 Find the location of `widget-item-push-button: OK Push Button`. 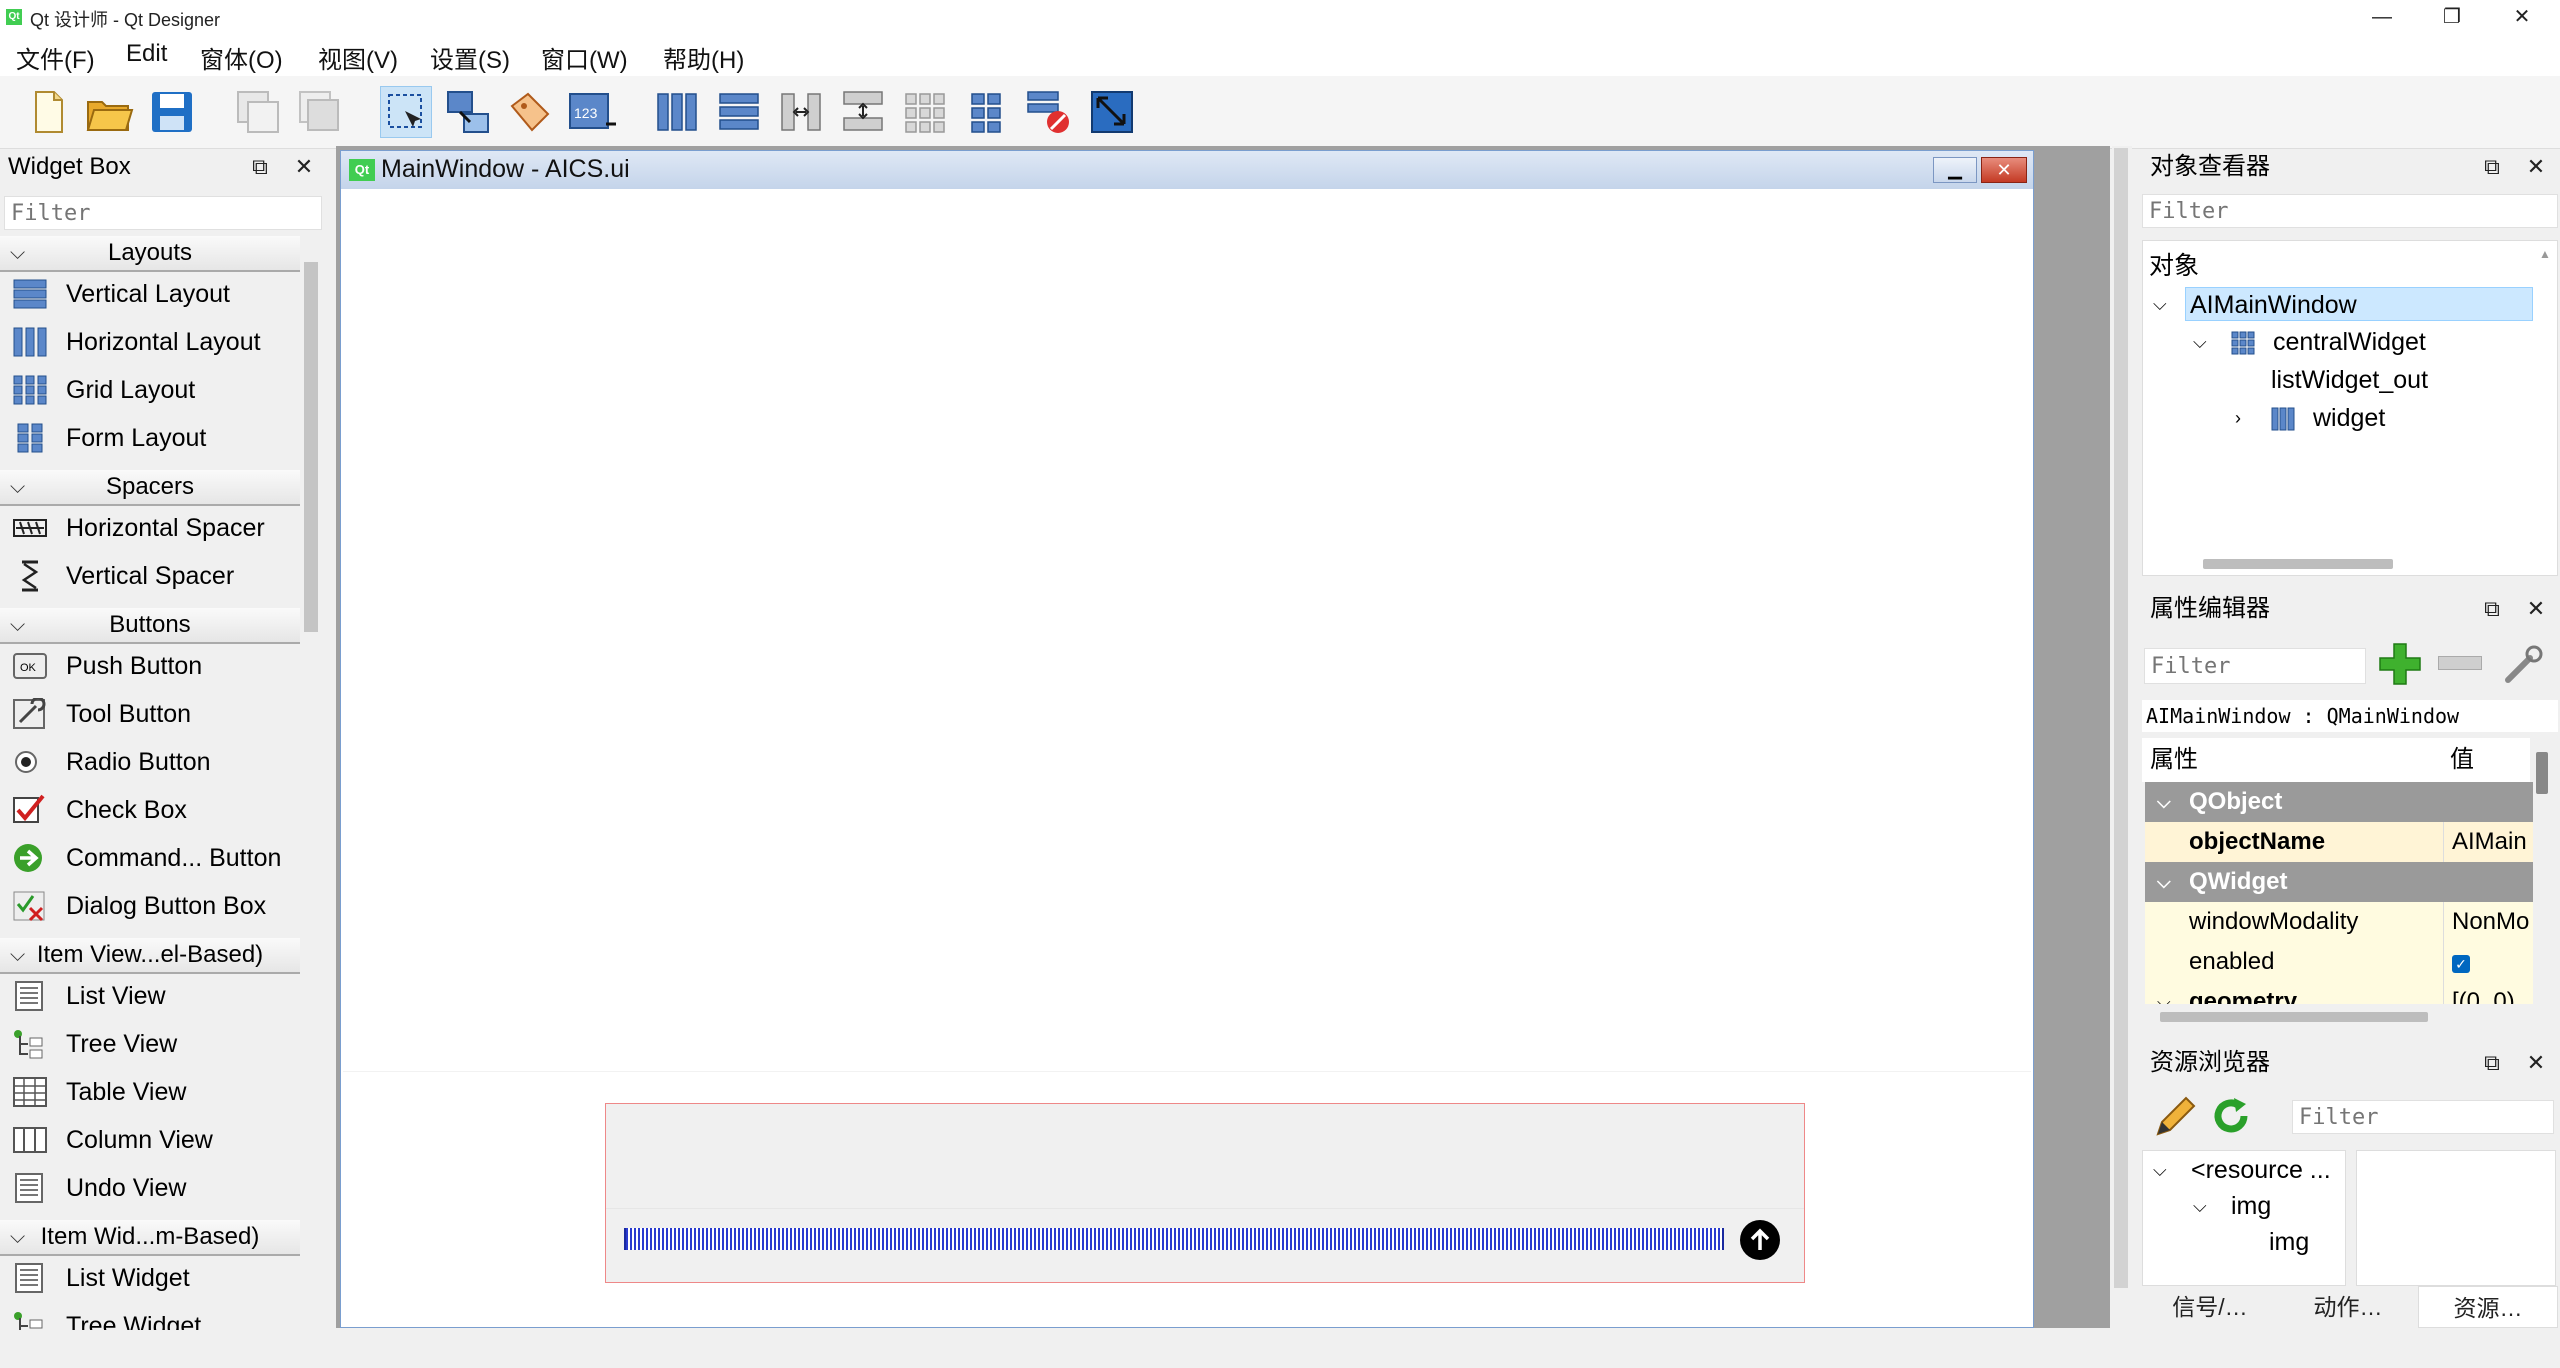

widget-item-push-button: OK Push Button is located at coordinates (150, 666).